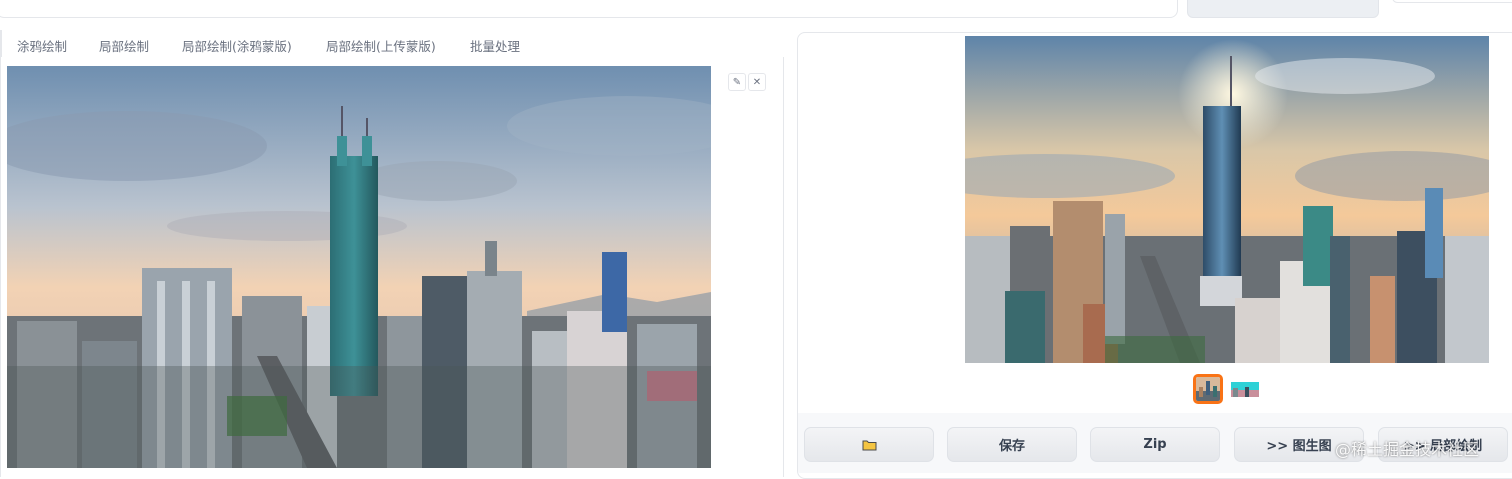 The height and width of the screenshot is (479, 1512). I want to click on top-secondary-field, so click(1452, 1).